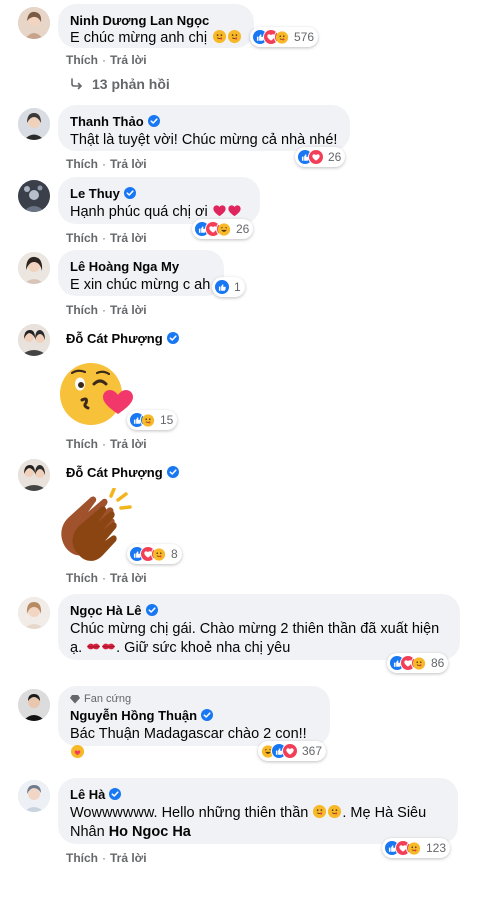  What do you see at coordinates (76, 648) in the screenshot?
I see `comment-text: ạ.` at bounding box center [76, 648].